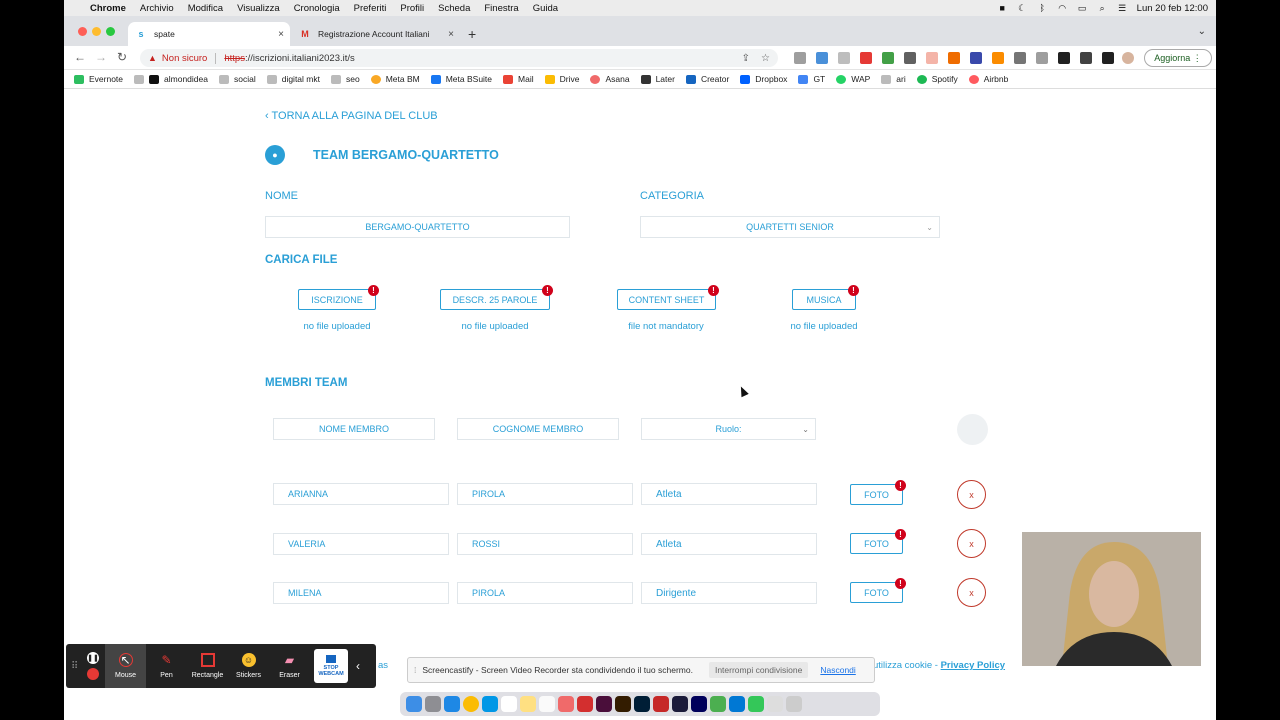 The image size is (1280, 720). I want to click on bookmark-spotify: Spotify, so click(937, 79).